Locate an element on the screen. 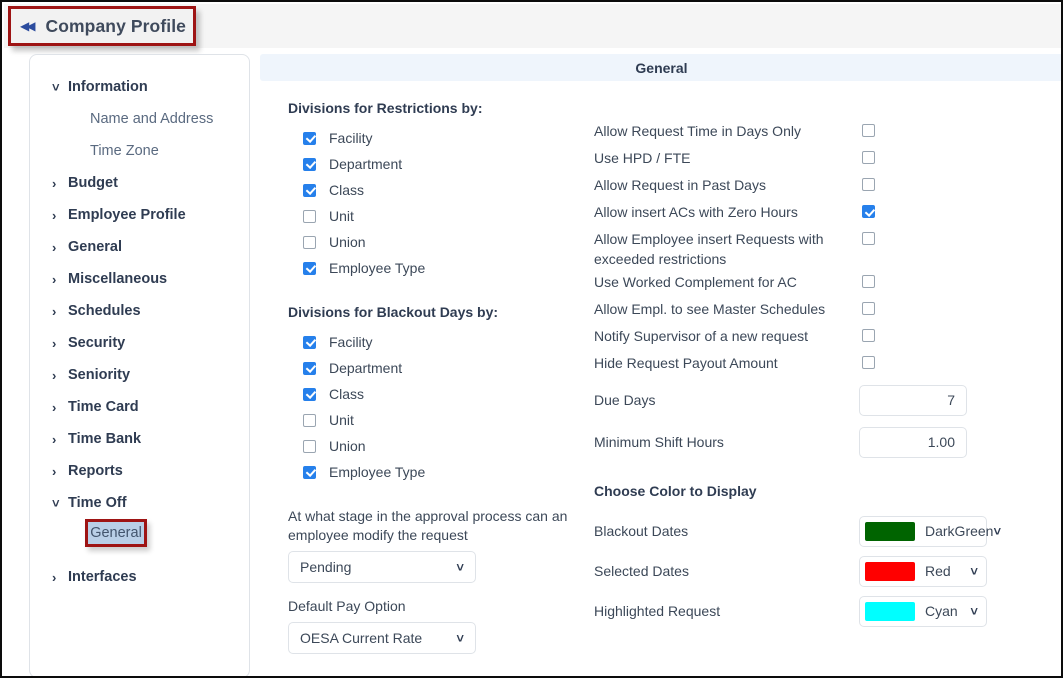 The height and width of the screenshot is (678, 1063). blackout-option-employee-type: Employee Type is located at coordinates (433, 472).